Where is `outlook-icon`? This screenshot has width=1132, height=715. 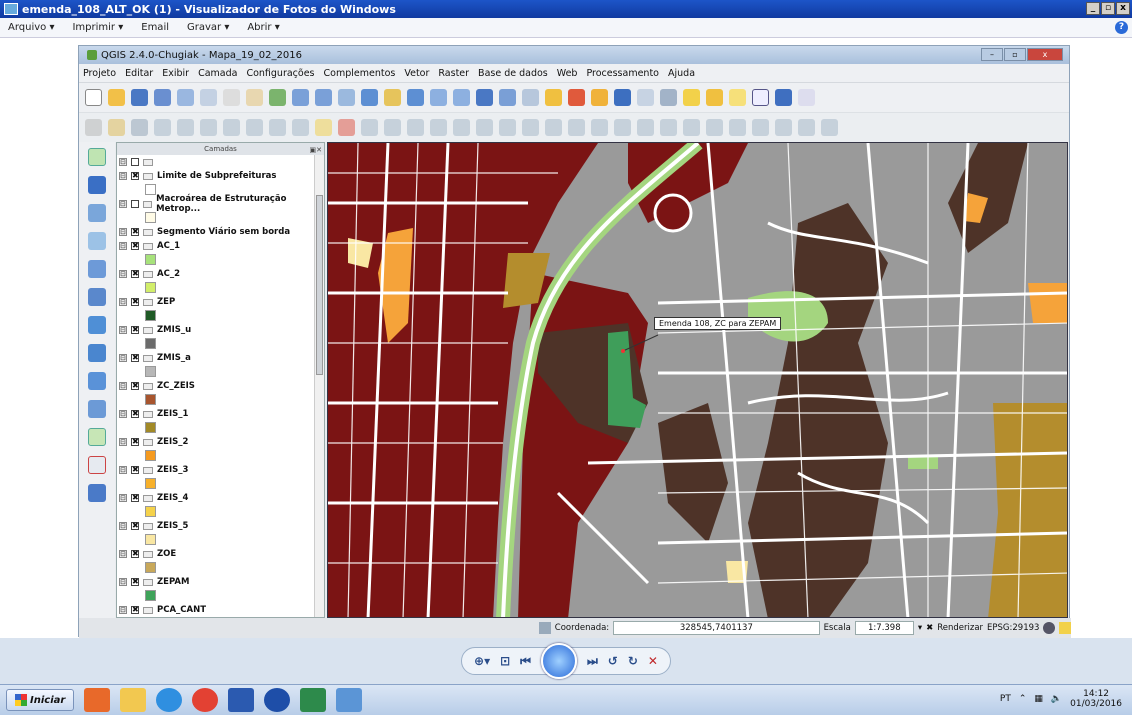
outlook-icon is located at coordinates (97, 700).